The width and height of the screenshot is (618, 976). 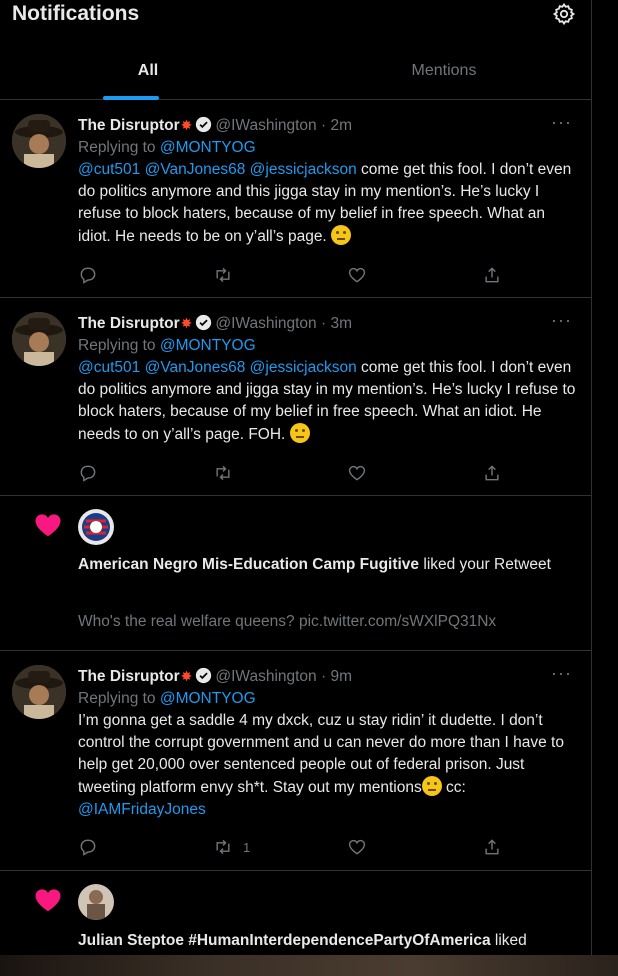 I want to click on cc-handle-link: @IAMFridayJones, so click(x=142, y=809).